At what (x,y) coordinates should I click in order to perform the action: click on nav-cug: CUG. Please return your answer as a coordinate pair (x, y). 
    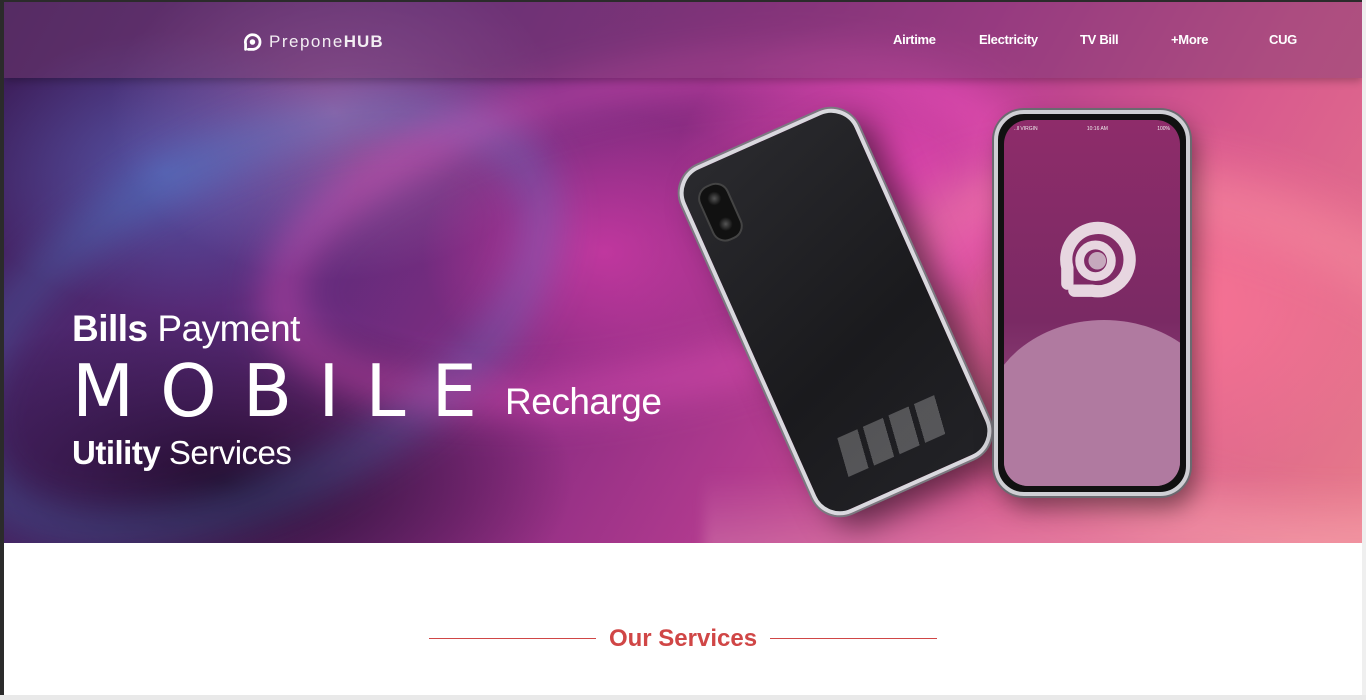
    Looking at the image, I should click on (1283, 39).